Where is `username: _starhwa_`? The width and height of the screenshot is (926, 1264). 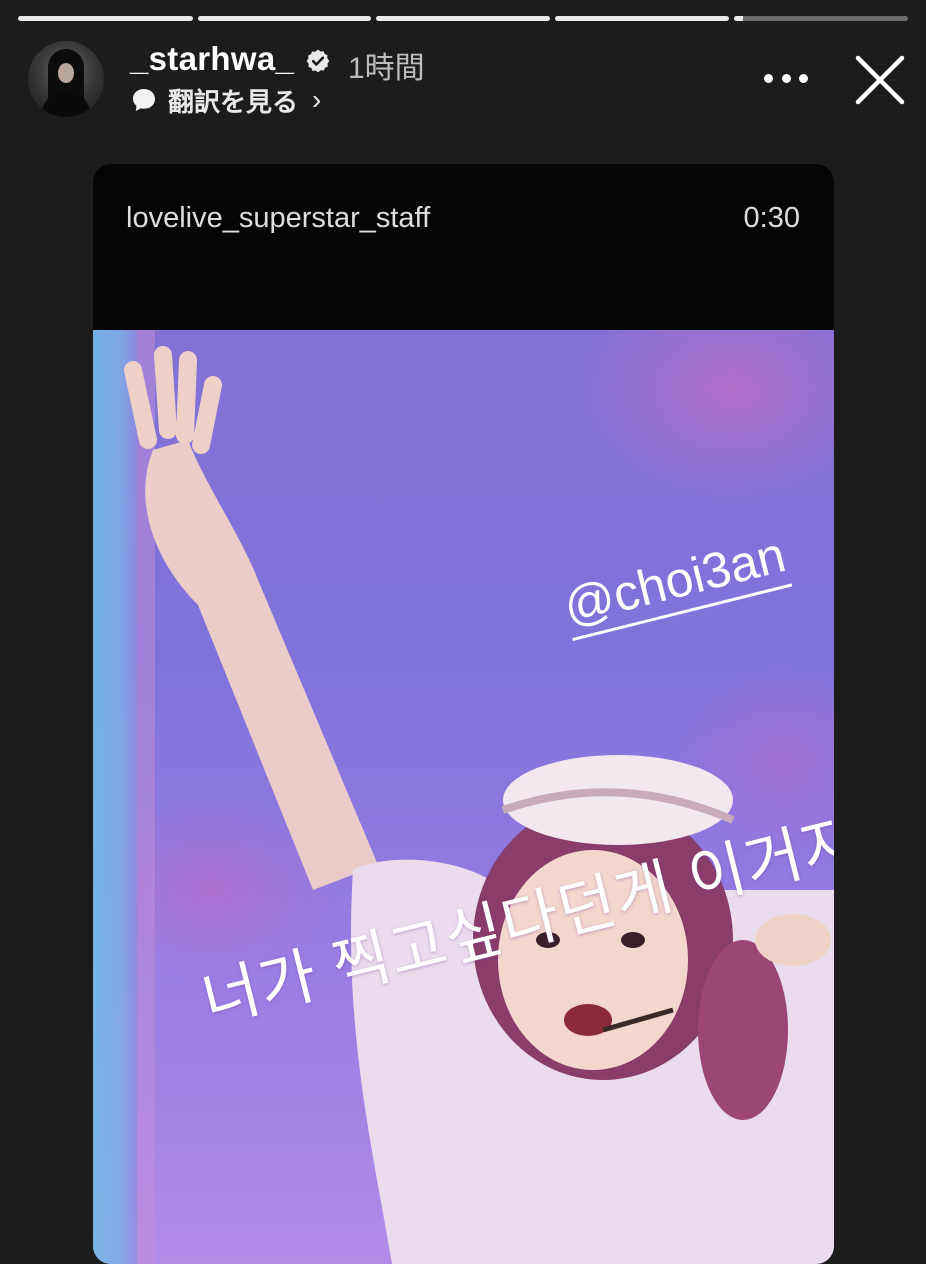
username: _starhwa_ is located at coordinates (212, 59).